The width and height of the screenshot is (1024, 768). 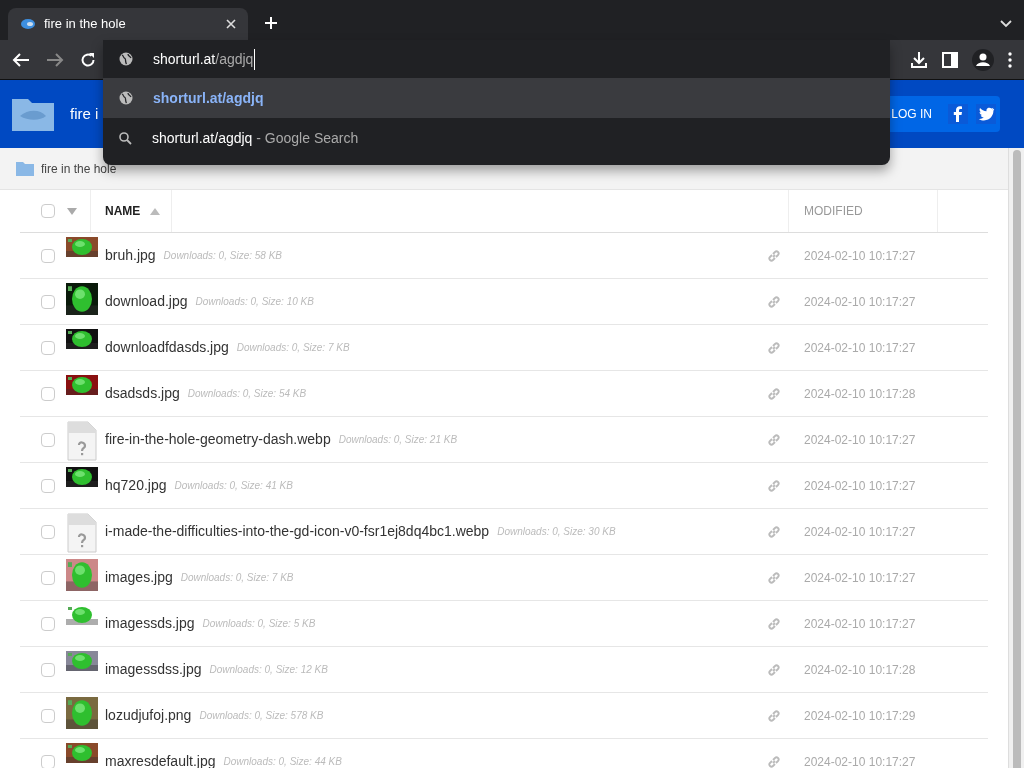 What do you see at coordinates (254, 302) in the screenshot?
I see `file-info: Downloads: 0, Size: 10 KB` at bounding box center [254, 302].